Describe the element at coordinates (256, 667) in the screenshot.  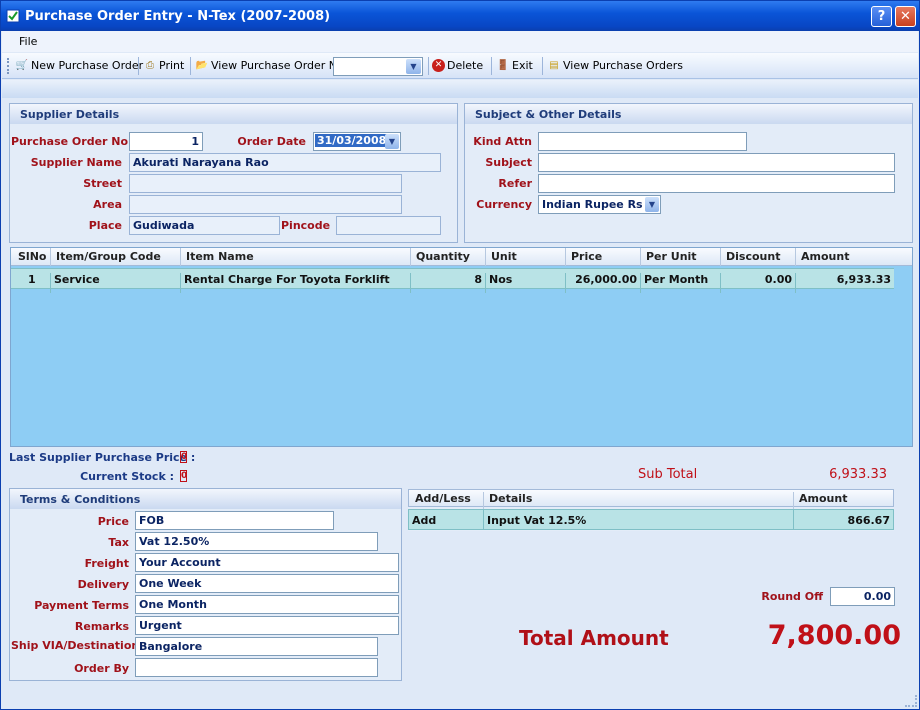
I see `terms-order-by-field` at that location.